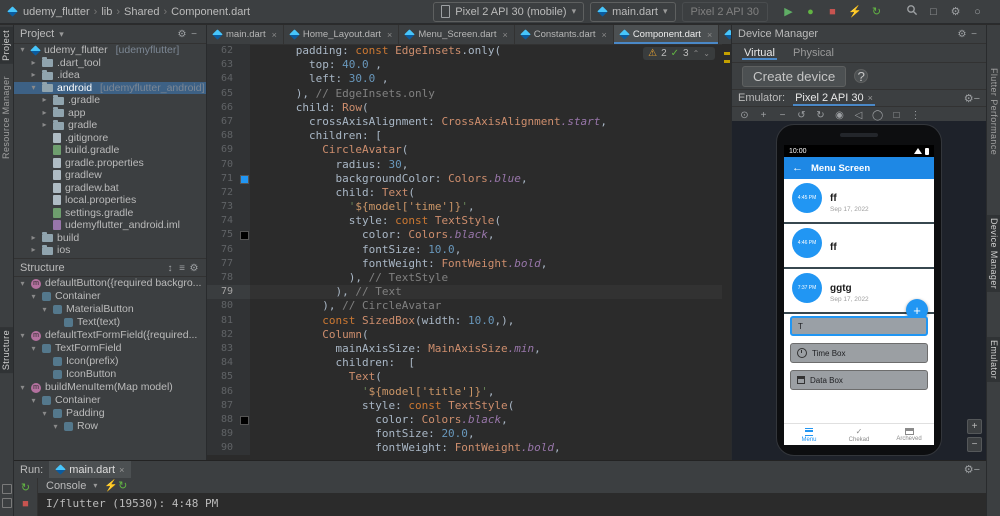 The width and height of the screenshot is (1000, 516). What do you see at coordinates (859, 434) in the screenshot?
I see `nav-item-chekad: ✓ Chekad` at bounding box center [859, 434].